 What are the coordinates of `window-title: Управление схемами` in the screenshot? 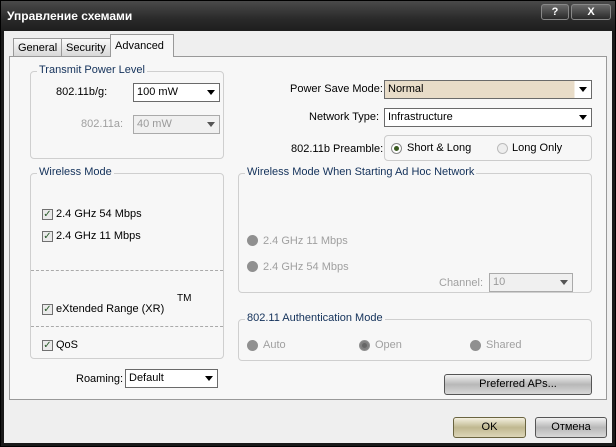 It's located at (70, 16).